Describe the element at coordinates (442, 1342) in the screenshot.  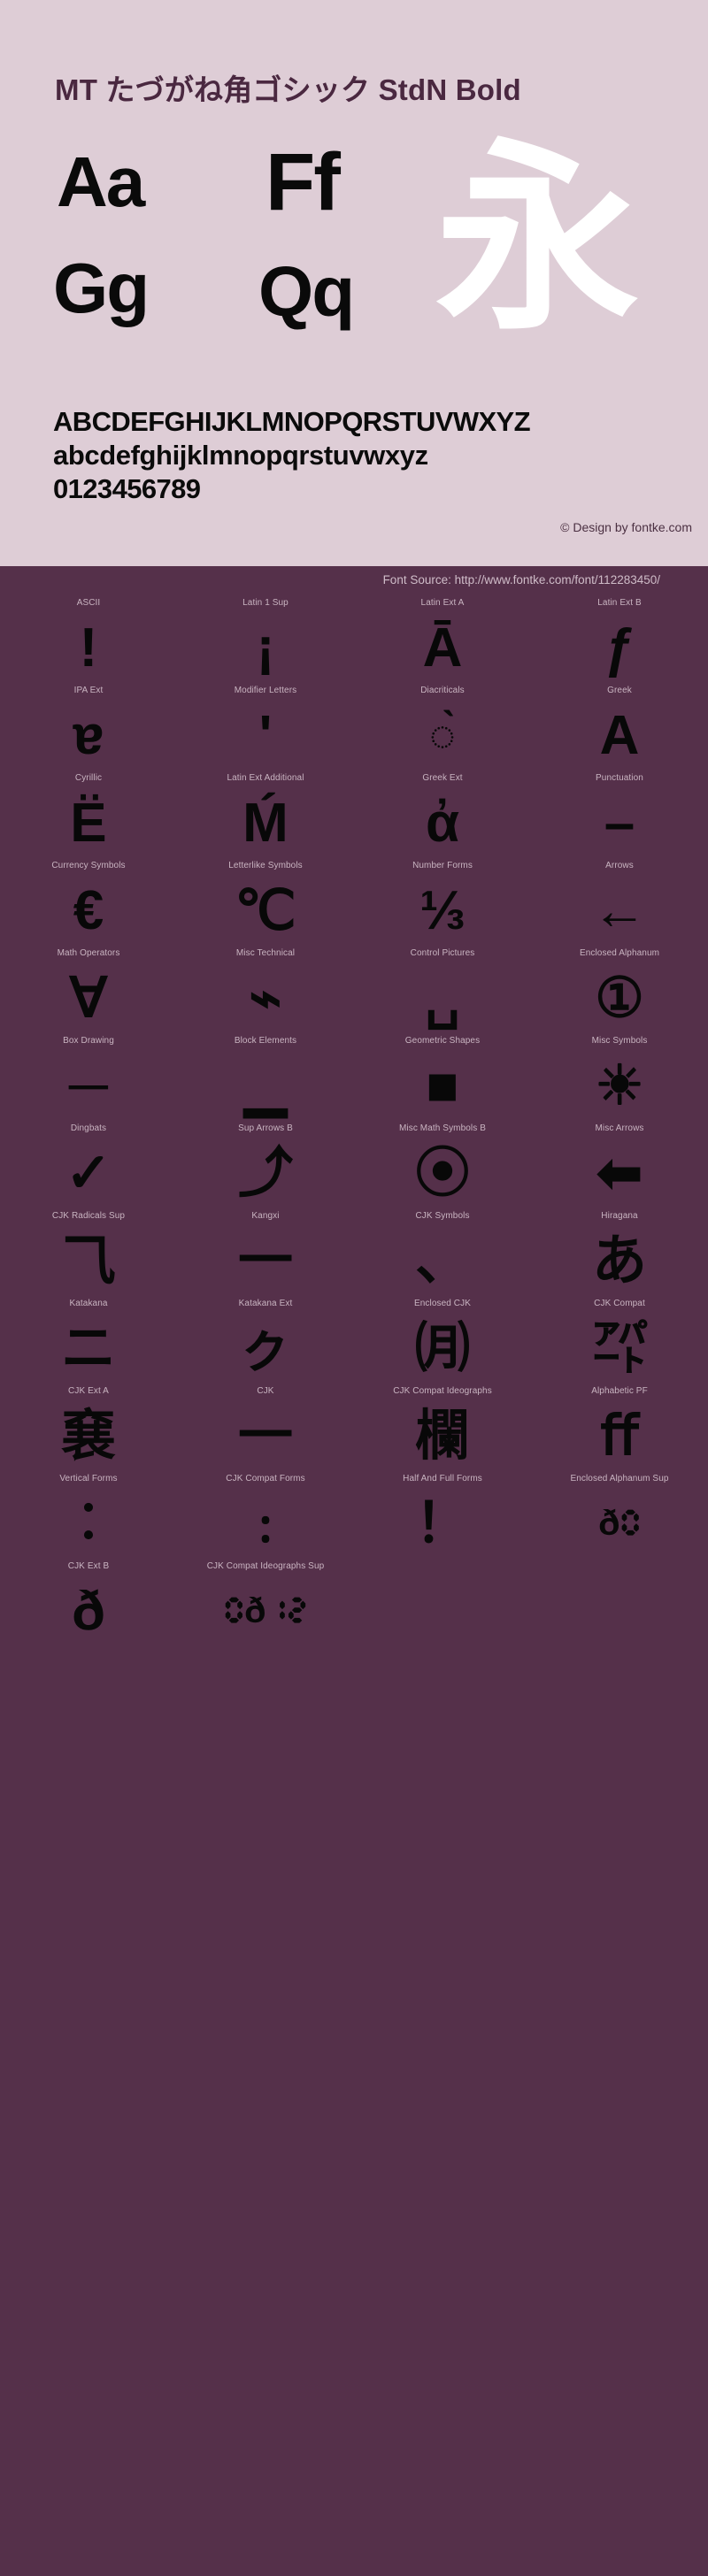
I see `unicode-block-cell: Enclosed CJK ㈪` at that location.